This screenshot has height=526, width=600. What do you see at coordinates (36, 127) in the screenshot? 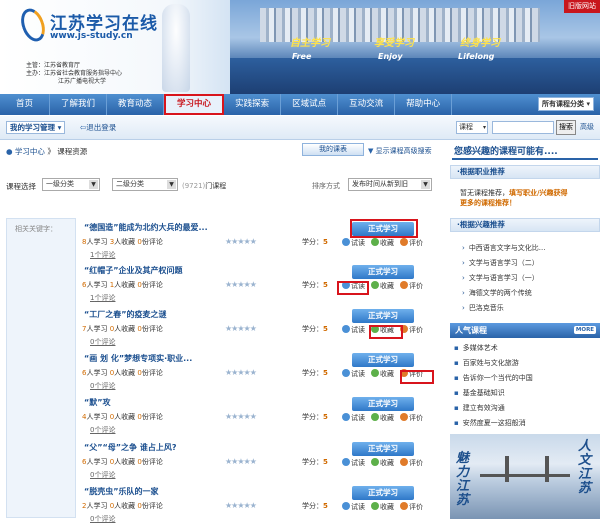
I see `my-management-select: 我的学习管理 ▾` at bounding box center [36, 127].